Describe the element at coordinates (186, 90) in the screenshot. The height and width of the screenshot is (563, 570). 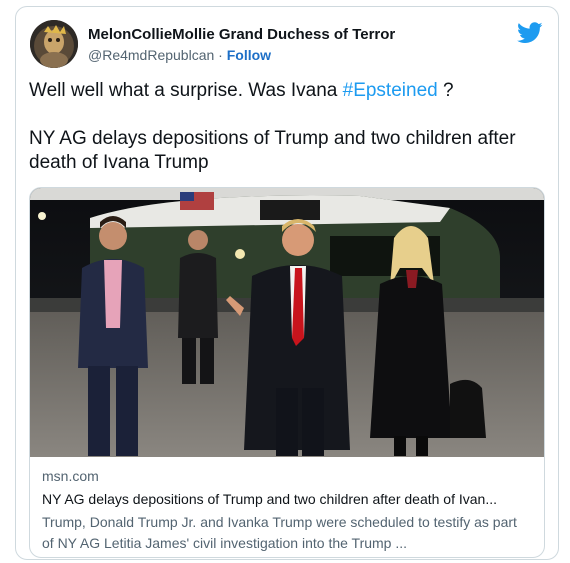
I see `tweet-text-before: Well well what a surprise. Was Ivana` at that location.